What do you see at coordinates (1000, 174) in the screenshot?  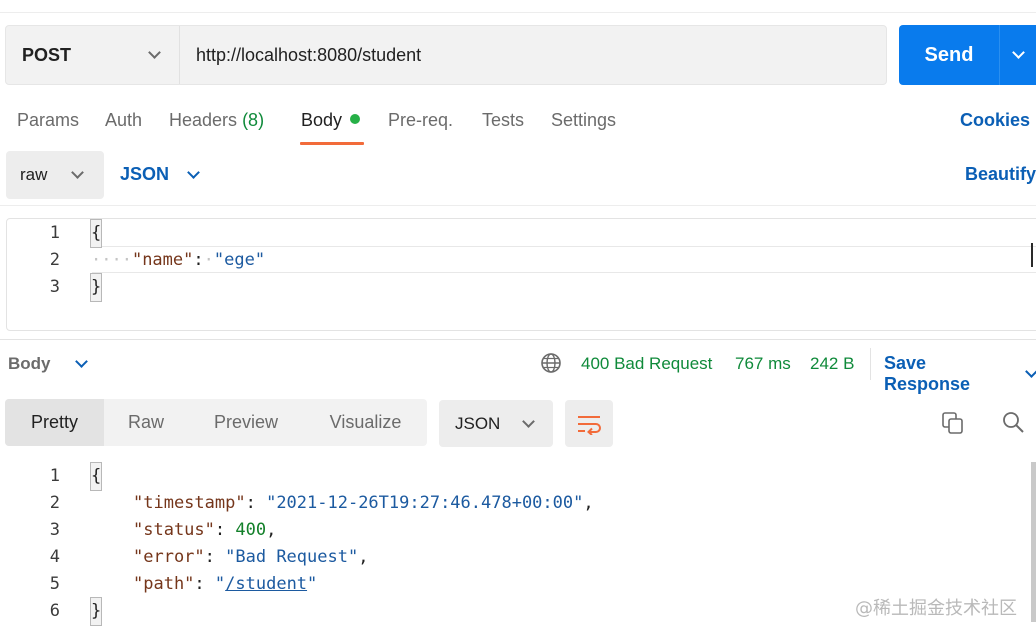 I see `beautify-link: Beautify` at bounding box center [1000, 174].